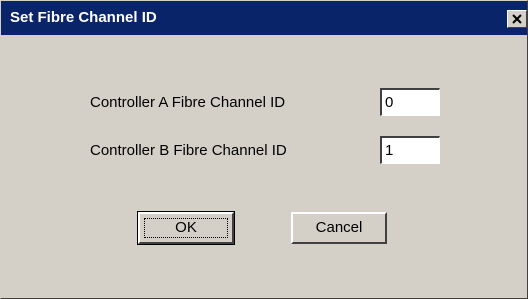  What do you see at coordinates (83, 17) in the screenshot?
I see `dialog-title: Set Fibre Channel ID` at bounding box center [83, 17].